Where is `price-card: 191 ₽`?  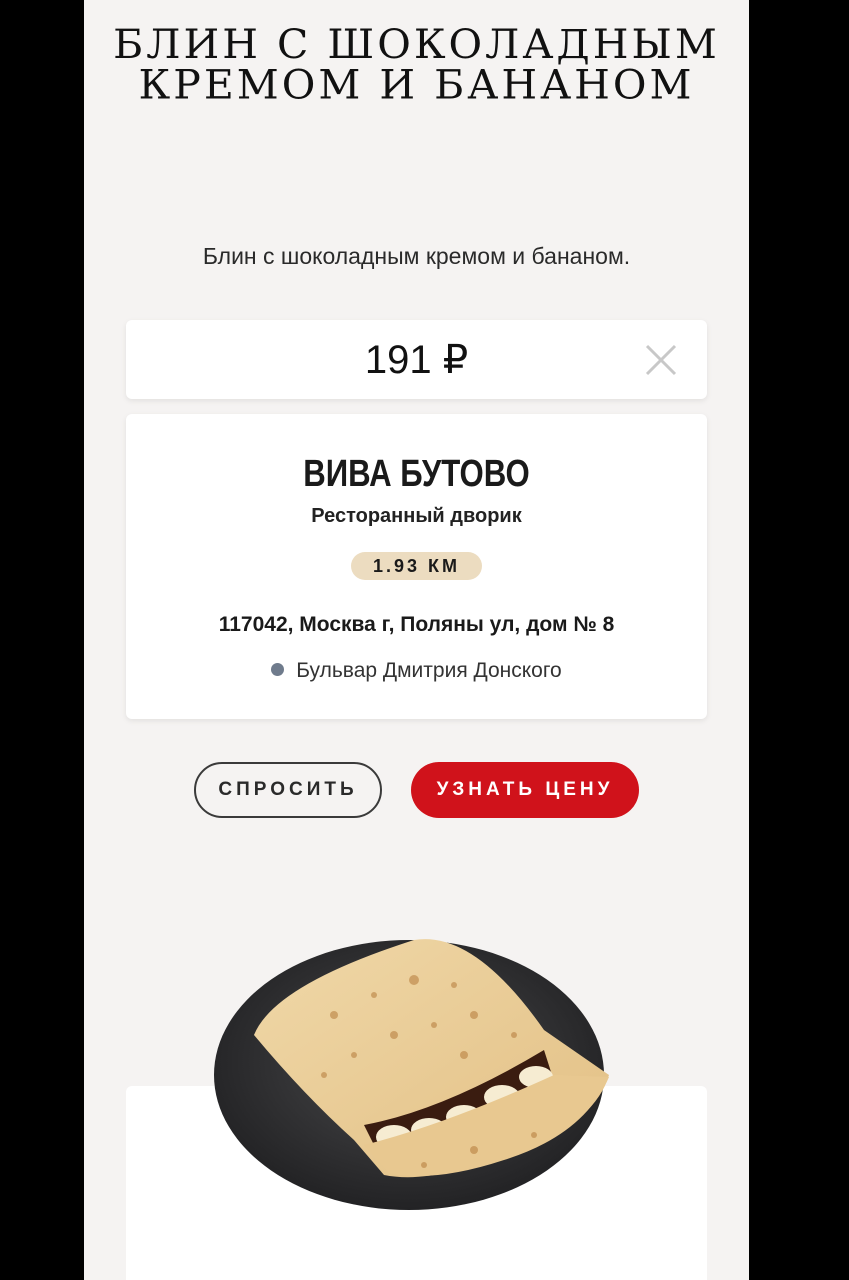
price-card: 191 ₽ is located at coordinates (416, 359).